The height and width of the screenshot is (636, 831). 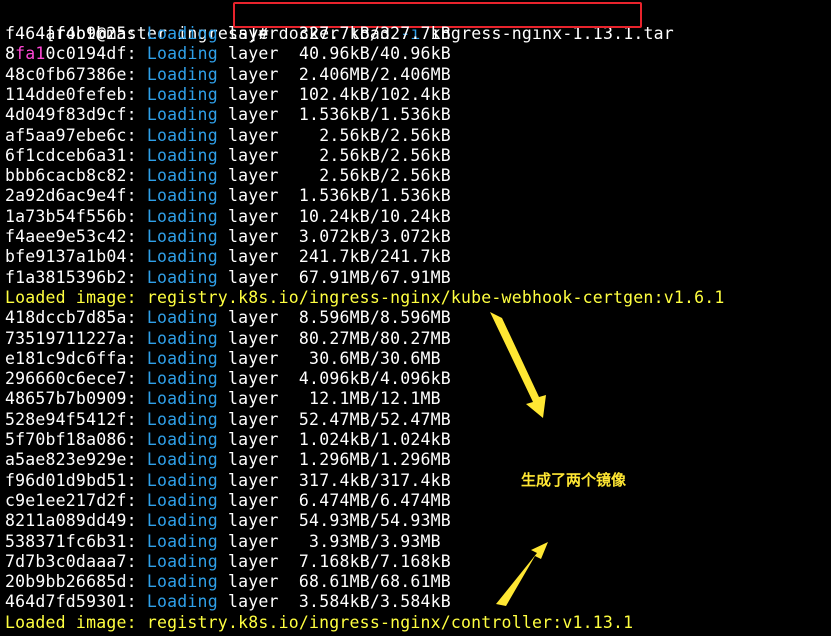 What do you see at coordinates (374, 318) in the screenshot?
I see `layer-progress: 8.596MB/8.596MB` at bounding box center [374, 318].